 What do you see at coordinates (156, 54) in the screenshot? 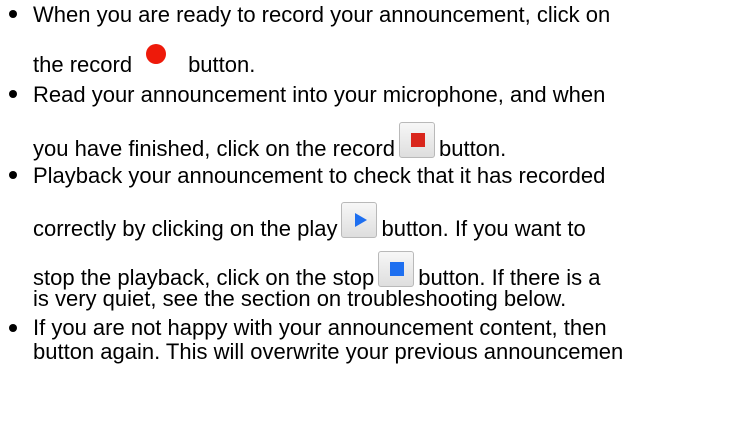
I see `record-dot-icon` at bounding box center [156, 54].